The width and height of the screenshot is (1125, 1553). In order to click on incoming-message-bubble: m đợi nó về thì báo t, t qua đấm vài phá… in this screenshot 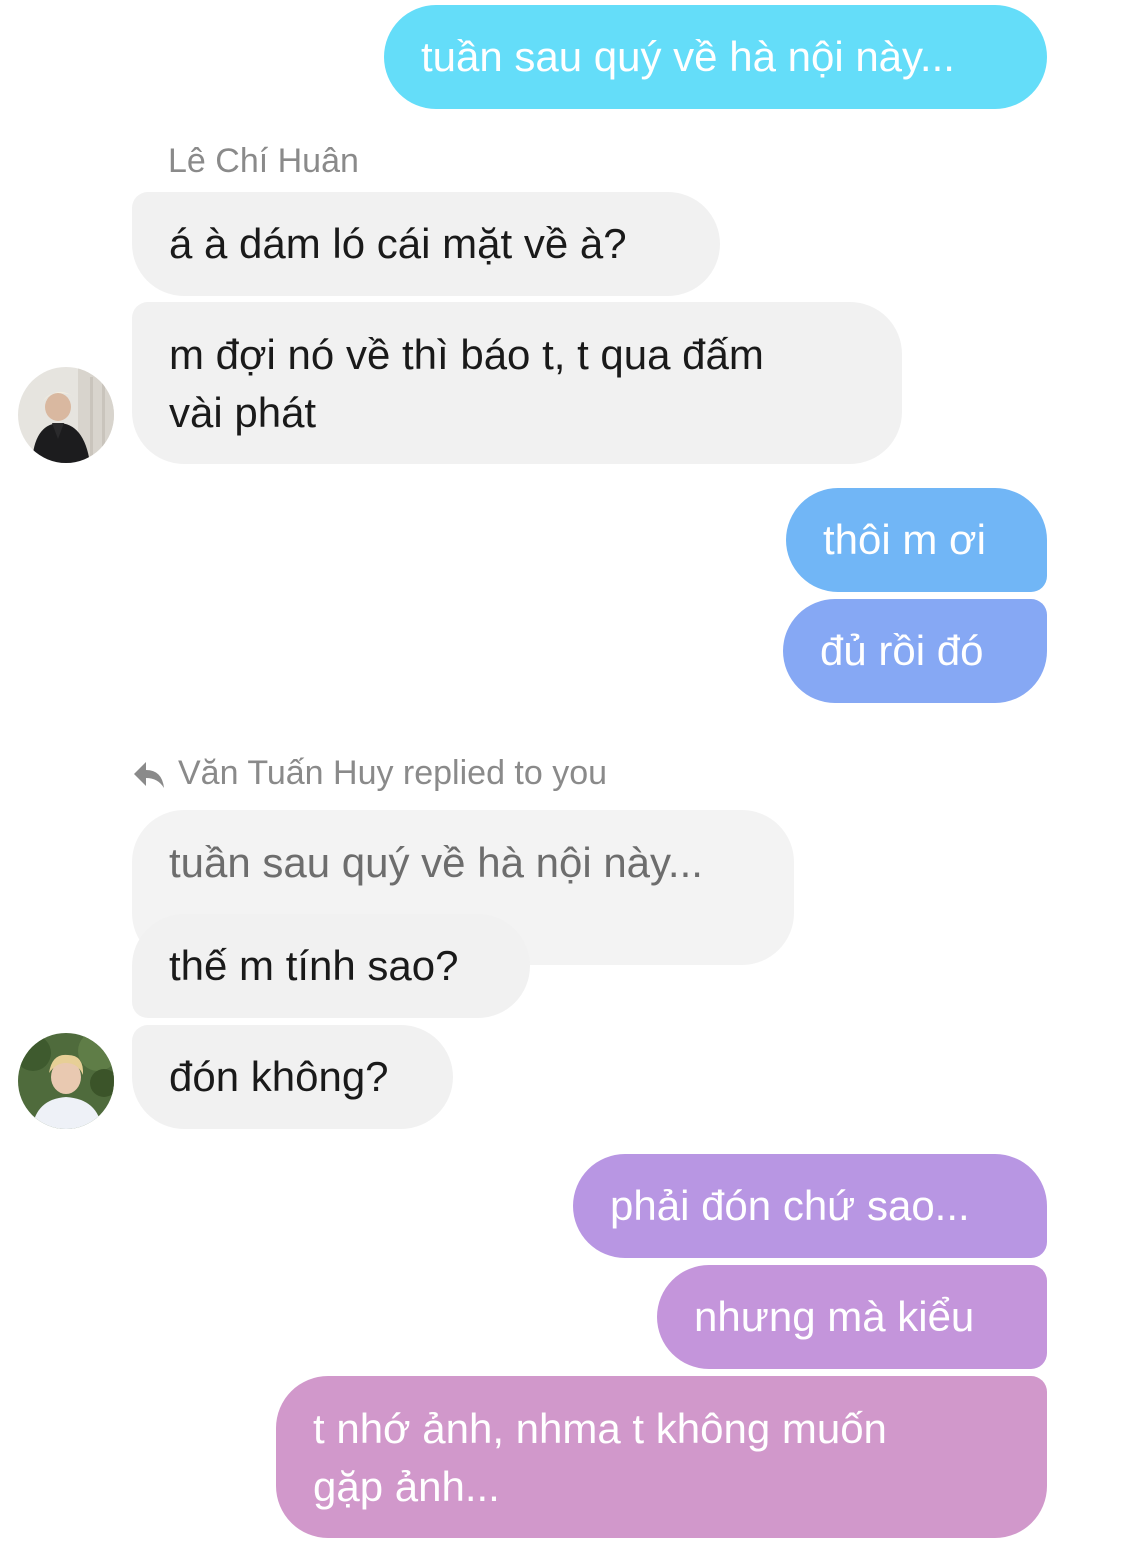, I will do `click(517, 383)`.